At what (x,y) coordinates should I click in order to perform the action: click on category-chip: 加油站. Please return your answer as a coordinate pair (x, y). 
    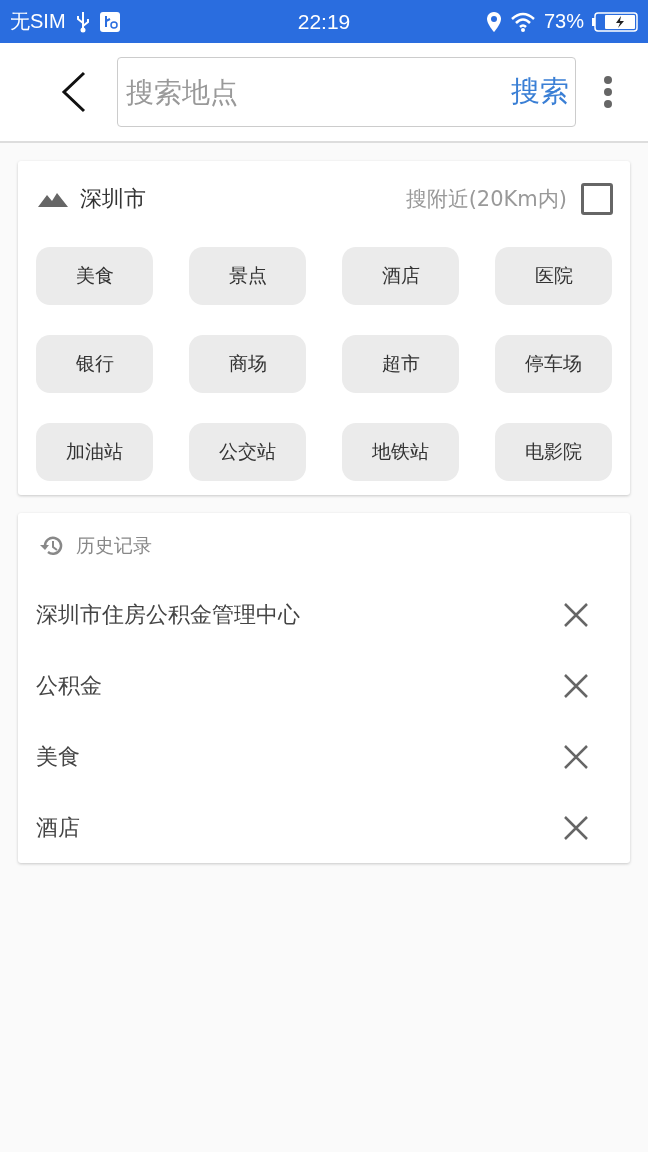
    Looking at the image, I should click on (94, 452).